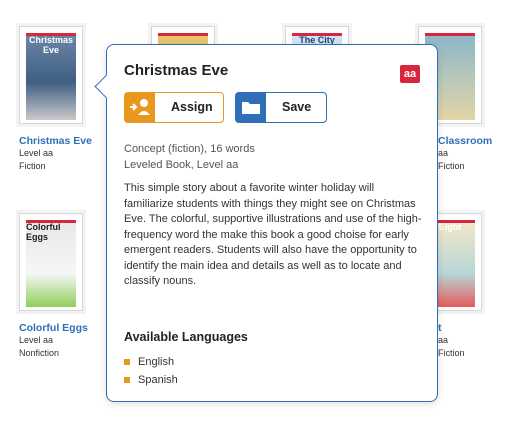 This screenshot has width=516, height=431. I want to click on save-label: Save, so click(297, 107).